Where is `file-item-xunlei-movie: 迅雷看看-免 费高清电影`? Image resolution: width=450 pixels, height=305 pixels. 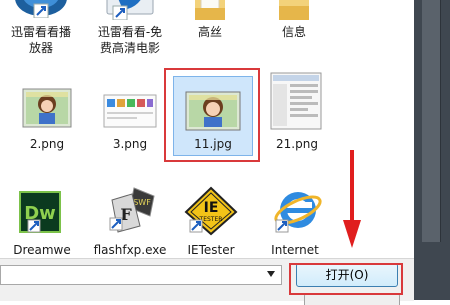 file-item-xunlei-movie: 迅雷看看-免 费高清电影 is located at coordinates (130, 31).